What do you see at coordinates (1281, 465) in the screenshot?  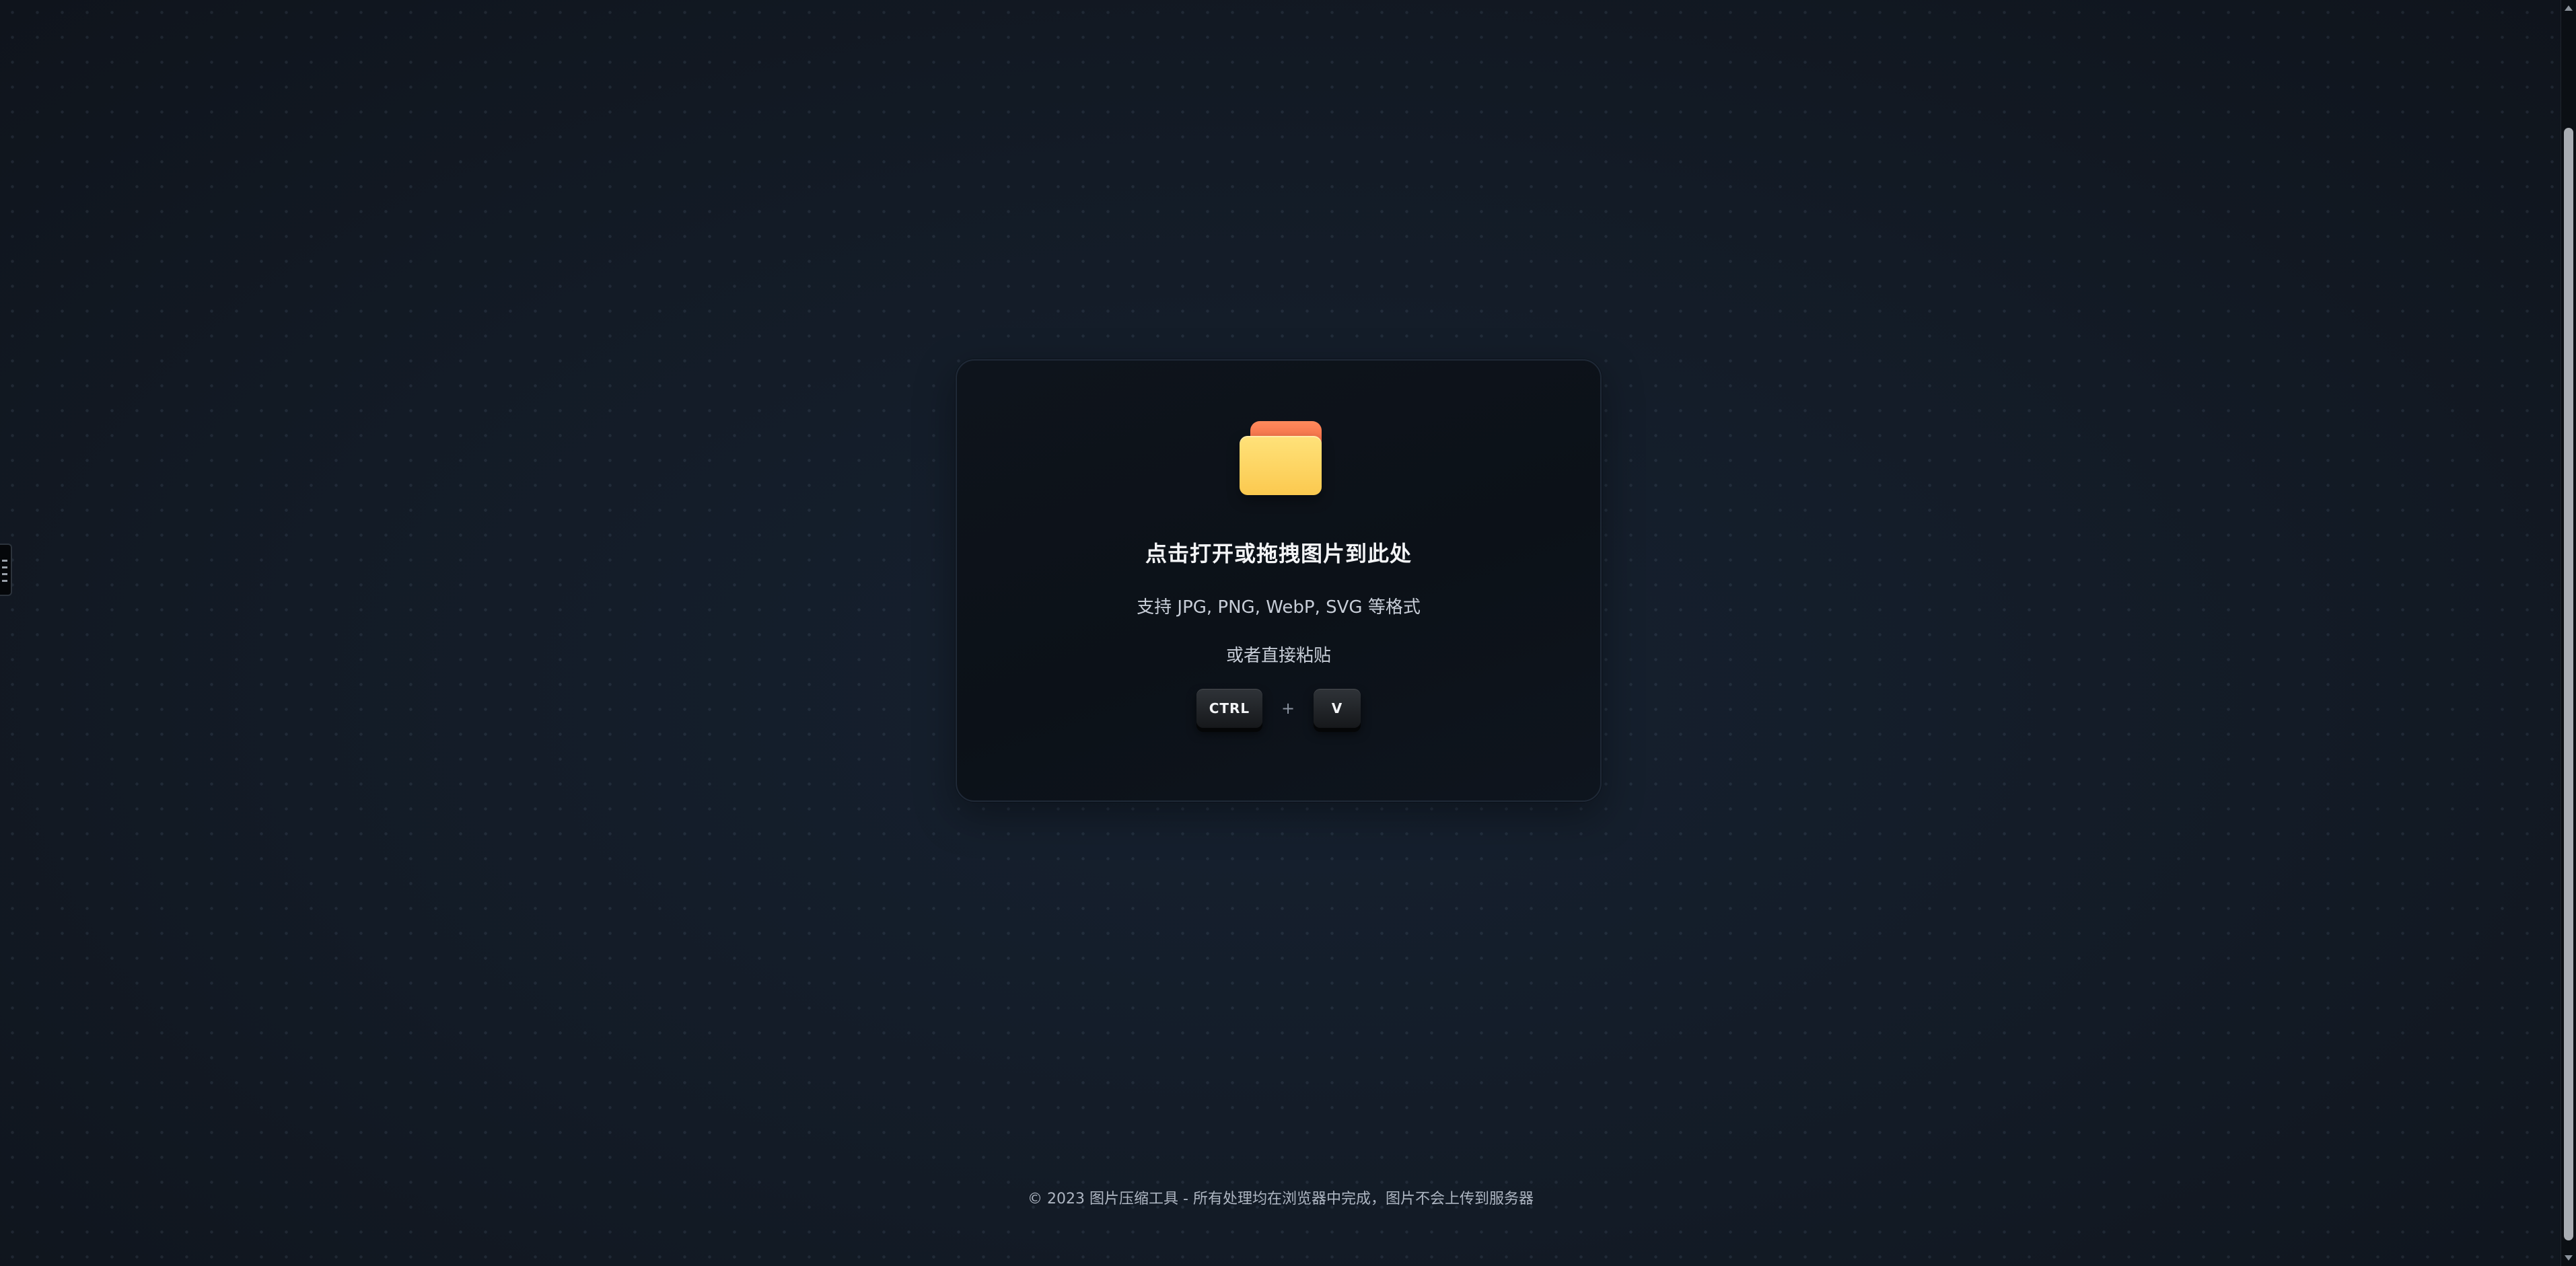 I see `folder-body` at bounding box center [1281, 465].